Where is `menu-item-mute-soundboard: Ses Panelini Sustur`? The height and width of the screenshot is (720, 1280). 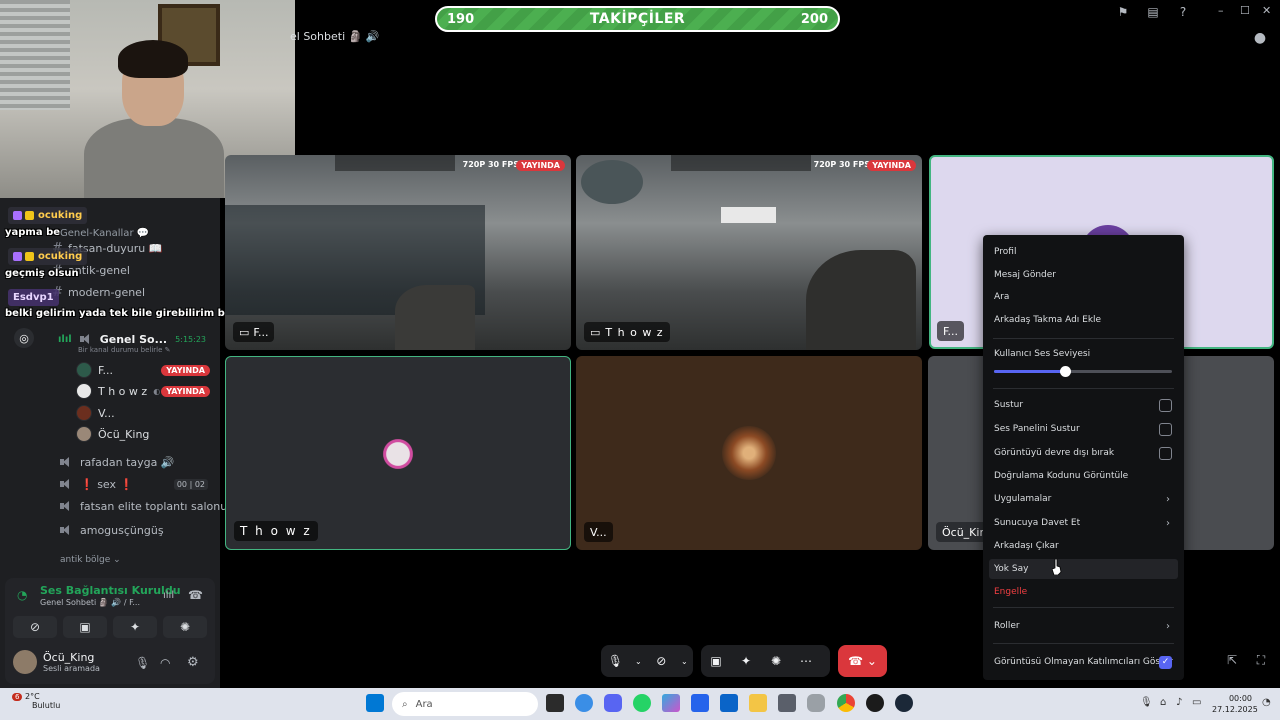 menu-item-mute-soundboard: Ses Panelini Sustur is located at coordinates (1083, 429).